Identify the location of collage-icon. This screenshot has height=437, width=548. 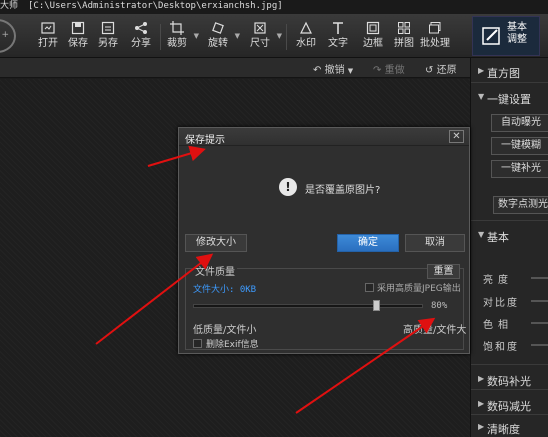
(404, 28).